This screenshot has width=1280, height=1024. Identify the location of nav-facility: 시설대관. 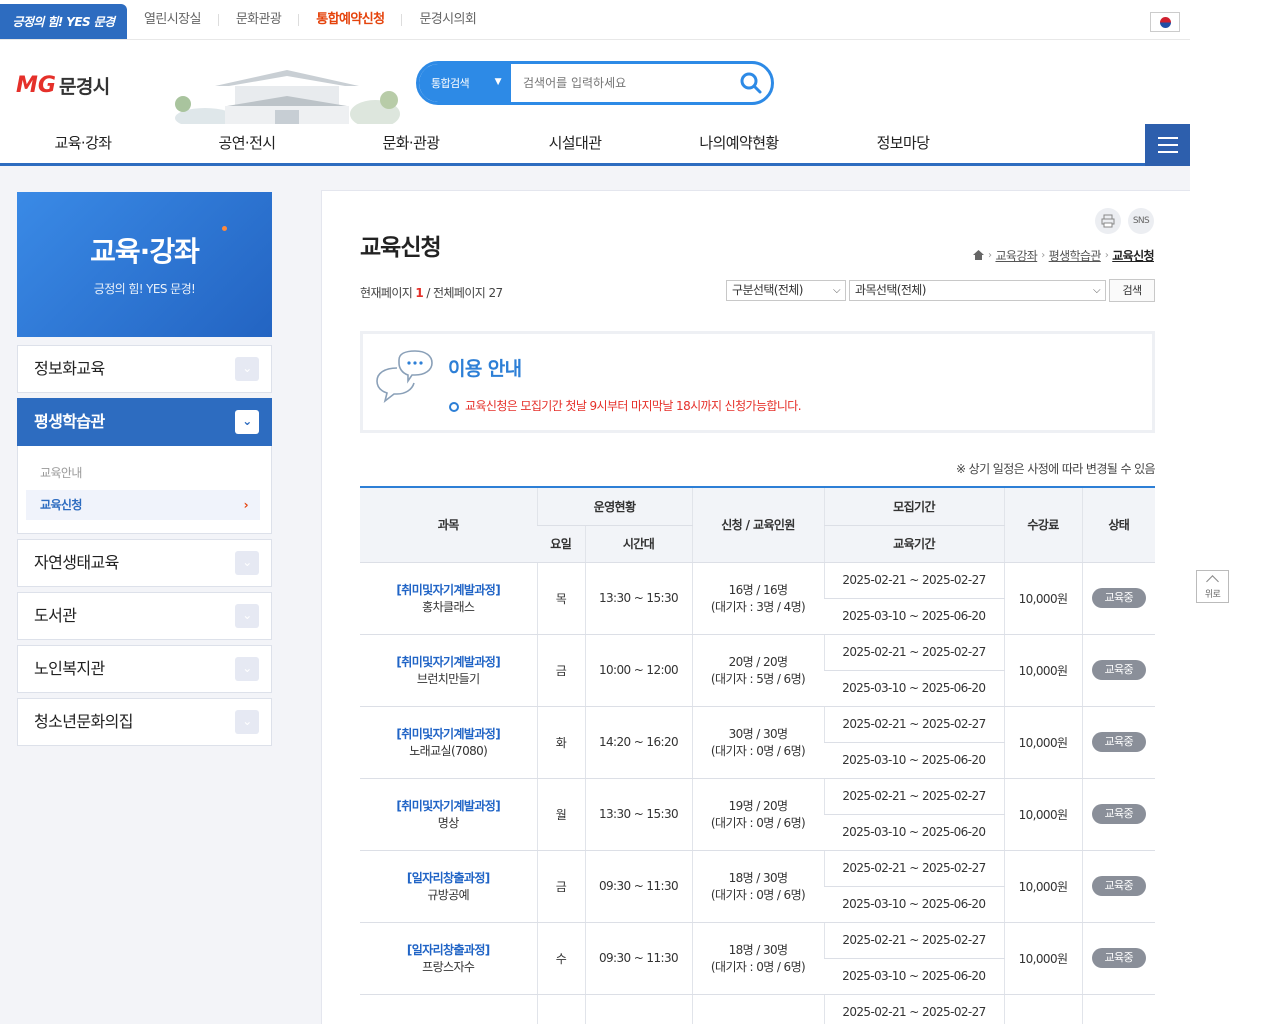
(575, 143).